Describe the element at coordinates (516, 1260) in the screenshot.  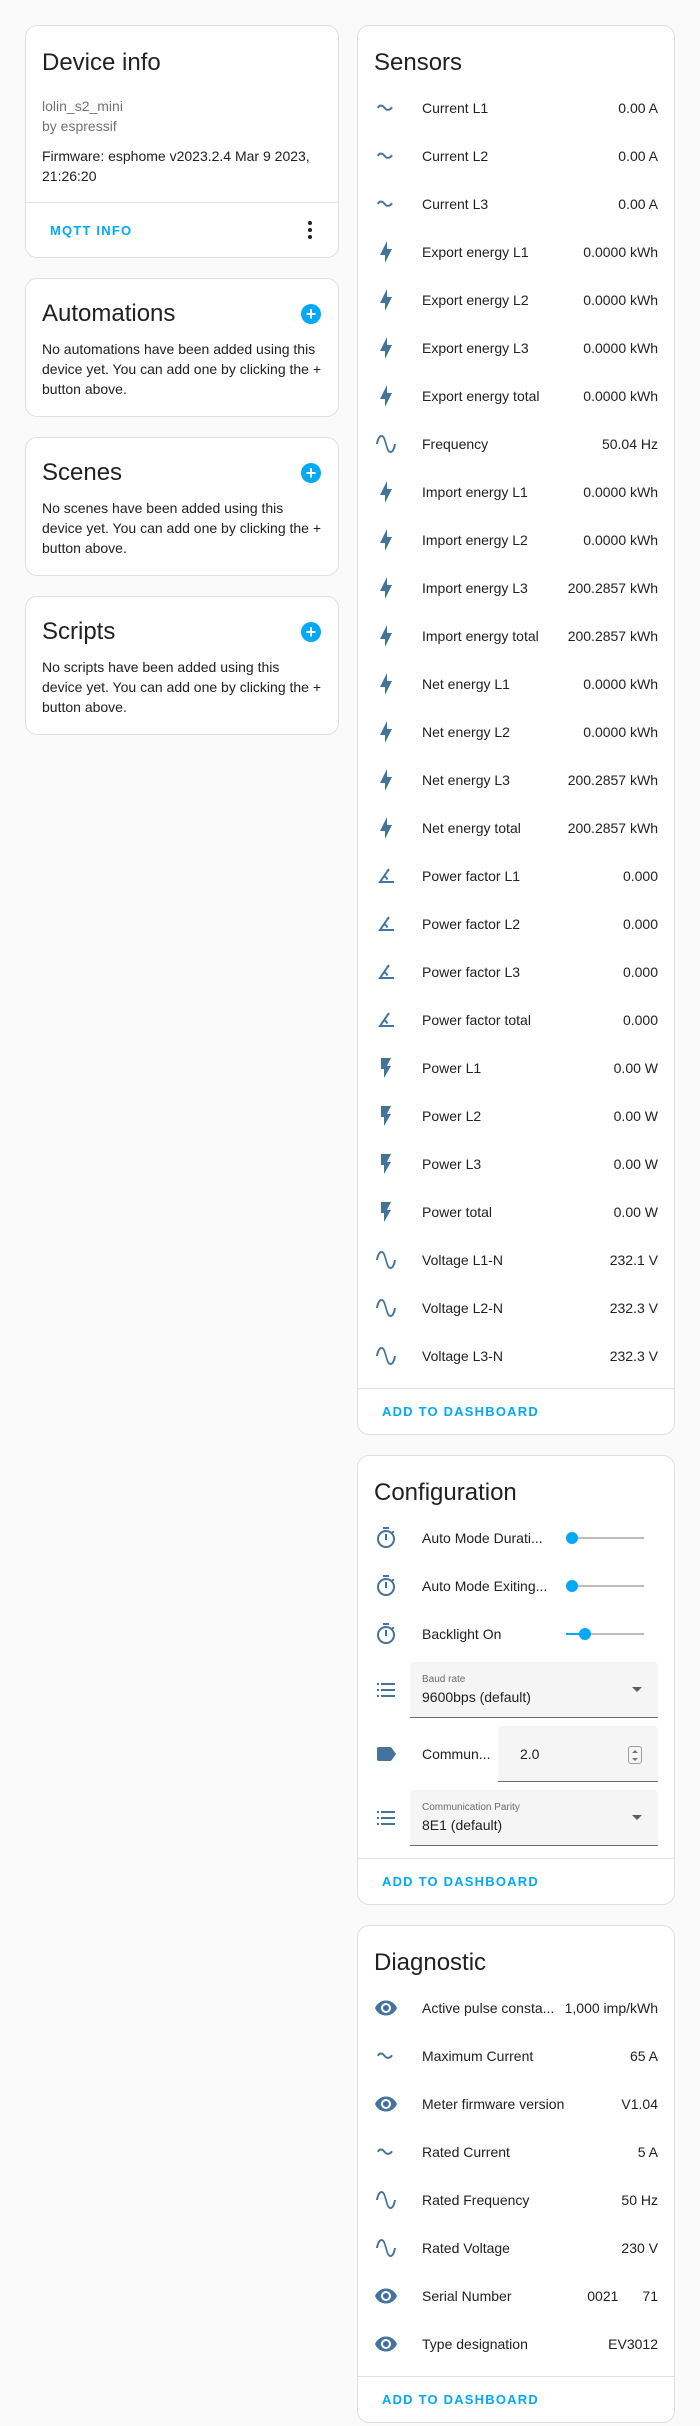
I see `sensor-row: Voltage L1-N 232.1 V` at that location.